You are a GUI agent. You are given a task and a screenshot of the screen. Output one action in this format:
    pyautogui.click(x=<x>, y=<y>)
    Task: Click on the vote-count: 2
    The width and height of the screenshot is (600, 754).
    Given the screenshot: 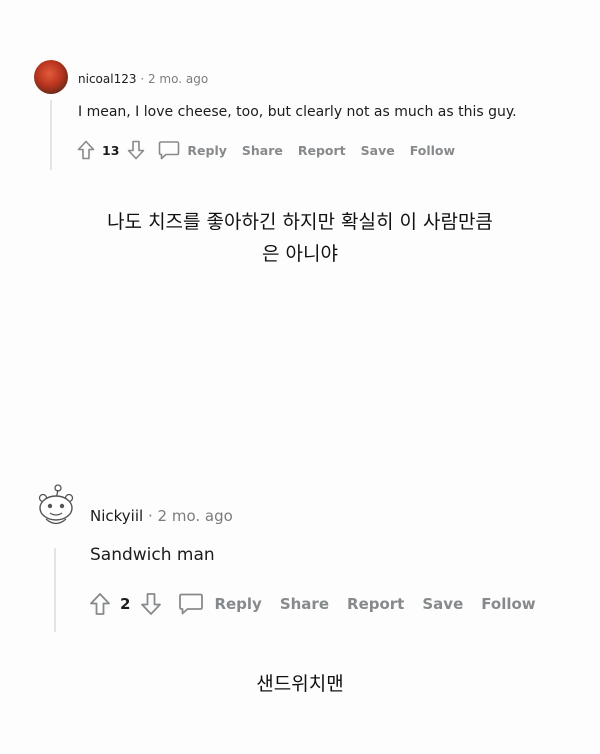 What is the action you would take?
    pyautogui.click(x=125, y=604)
    